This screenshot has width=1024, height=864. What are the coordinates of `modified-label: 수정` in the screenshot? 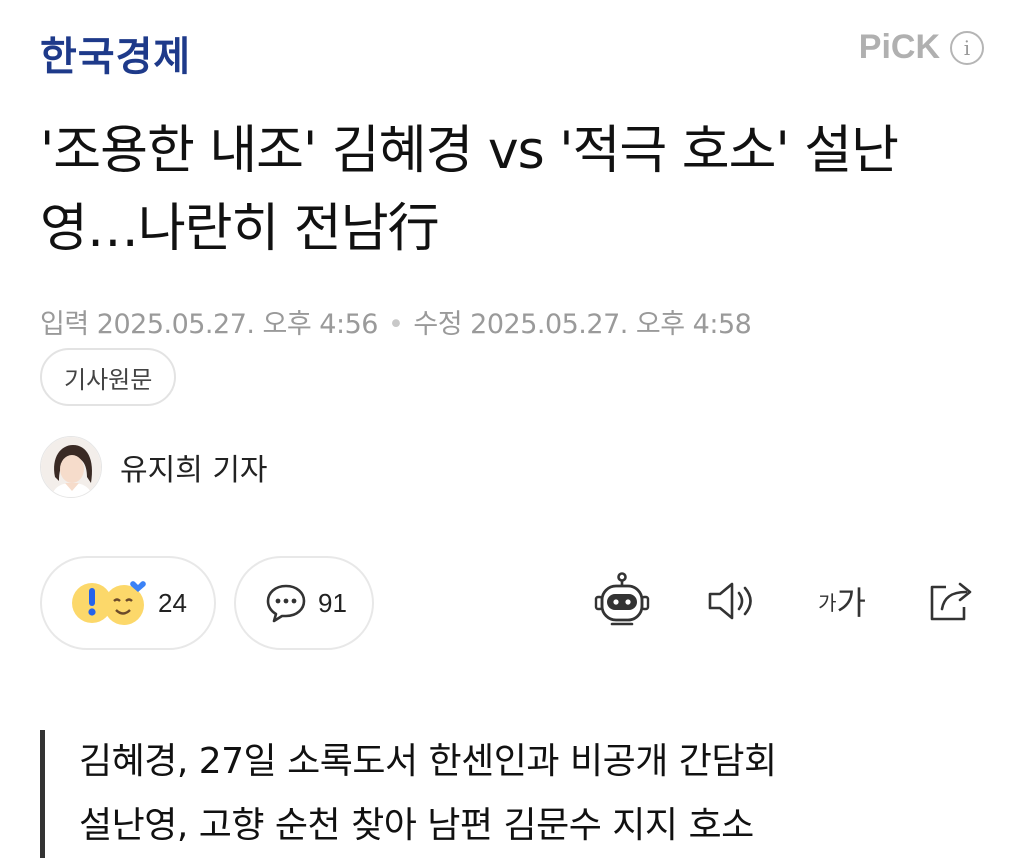 It's located at (438, 324).